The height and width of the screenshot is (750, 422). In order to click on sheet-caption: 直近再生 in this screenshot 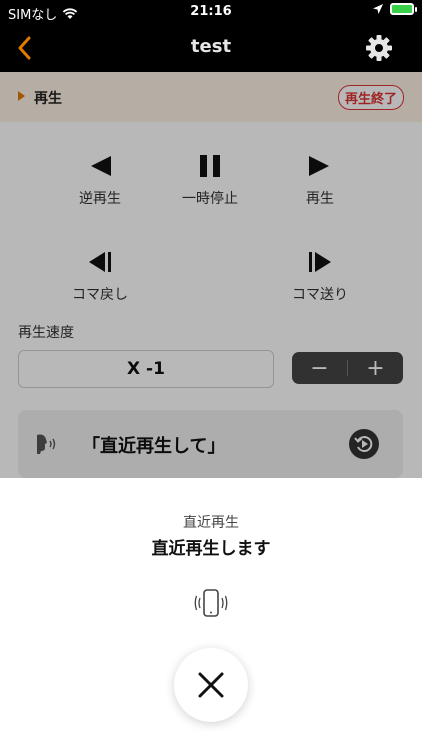, I will do `click(211, 523)`.